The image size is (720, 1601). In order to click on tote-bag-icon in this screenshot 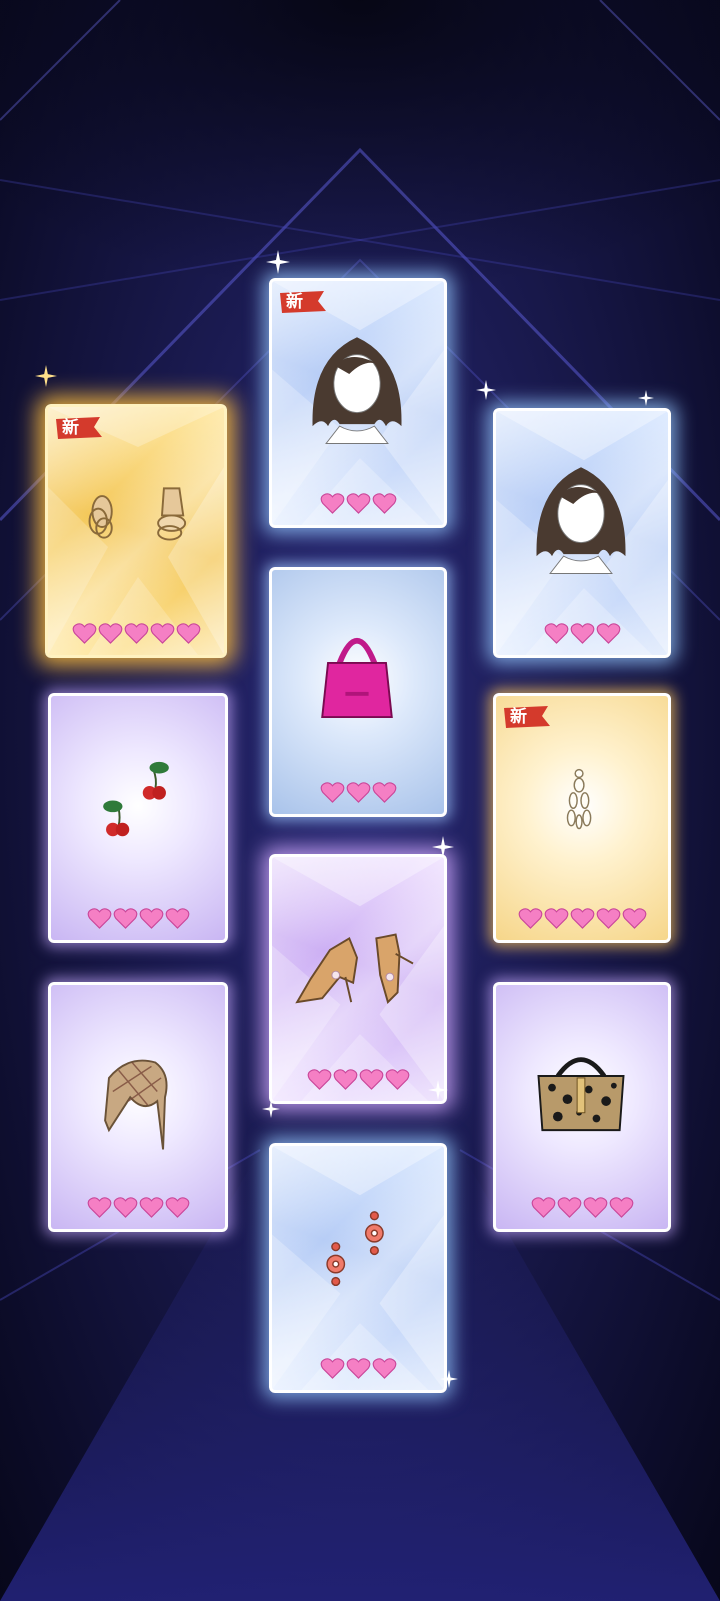, I will do `click(581, 1094)`.